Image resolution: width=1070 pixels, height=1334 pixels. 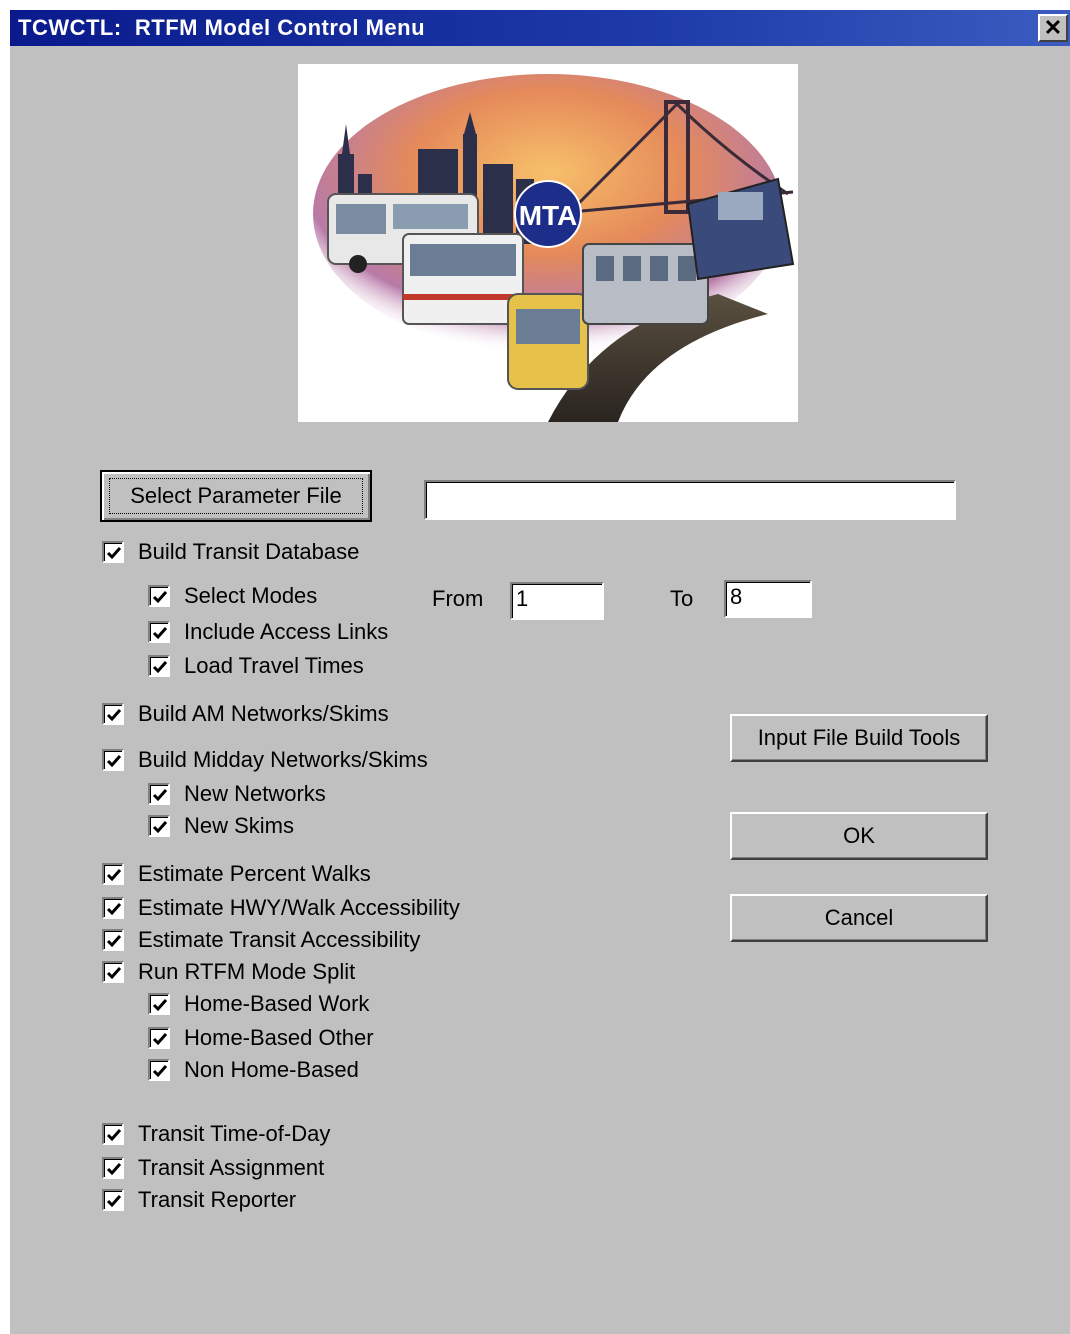 I want to click on parameter-file-path-field, so click(x=690, y=500).